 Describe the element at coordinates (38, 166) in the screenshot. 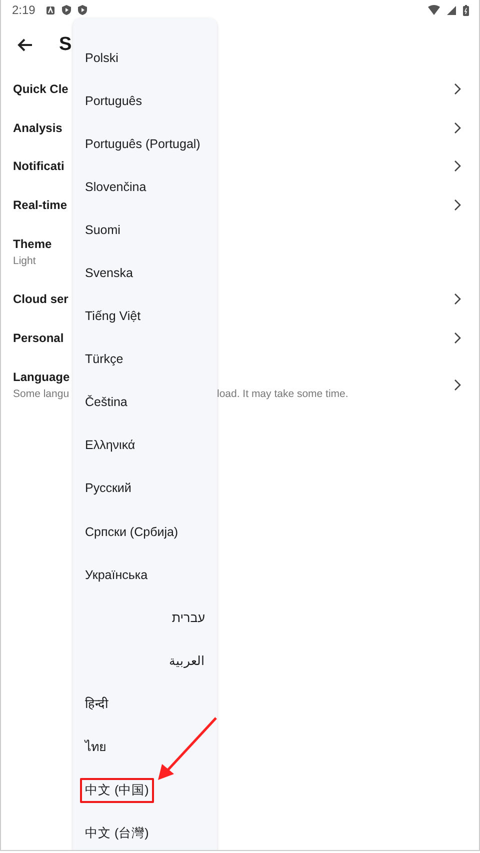

I see `setting-title: Notificati` at that location.